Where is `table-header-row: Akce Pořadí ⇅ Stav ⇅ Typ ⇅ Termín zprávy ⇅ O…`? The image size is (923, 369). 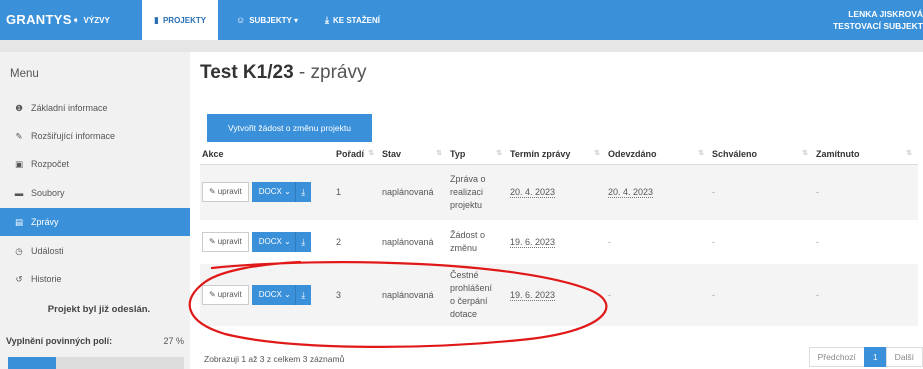 table-header-row: Akce Pořadí ⇅ Stav ⇅ Typ ⇅ Termín zprávy ⇅ O… is located at coordinates (559, 154).